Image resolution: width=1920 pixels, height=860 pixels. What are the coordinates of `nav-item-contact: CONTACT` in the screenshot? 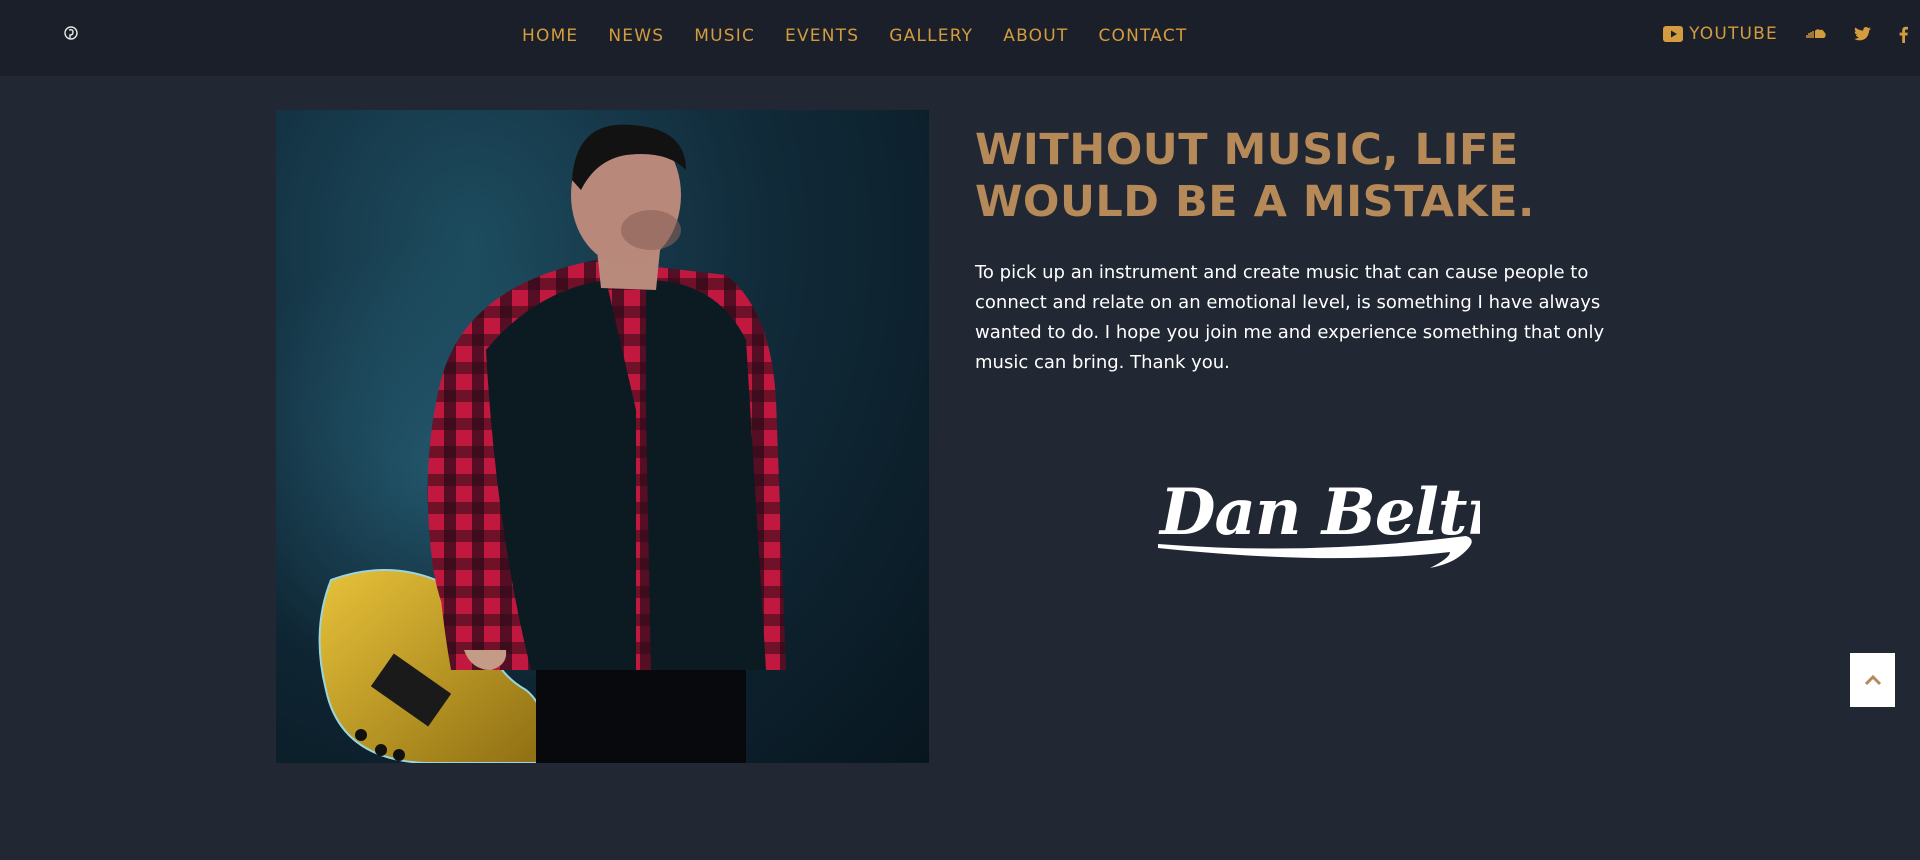 It's located at (1142, 36).